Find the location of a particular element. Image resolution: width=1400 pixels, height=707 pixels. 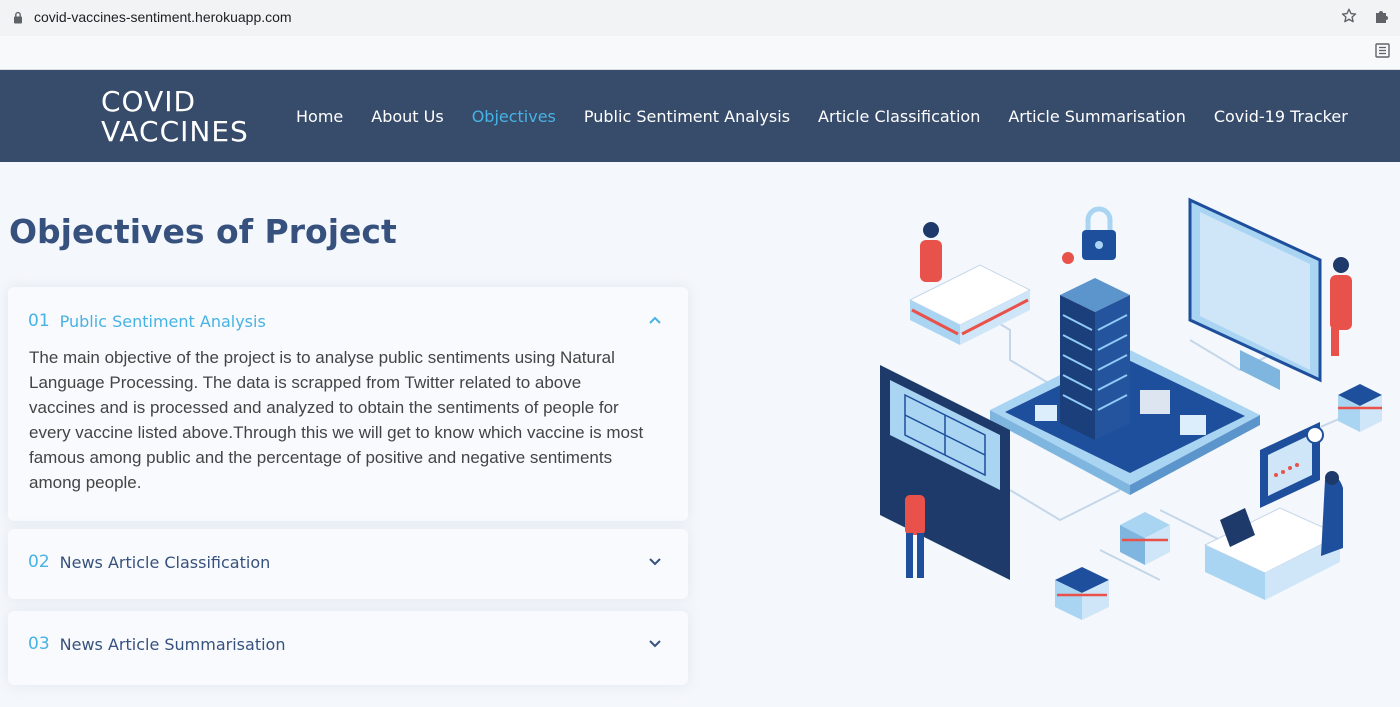

monitor-large is located at coordinates (1270, 293).